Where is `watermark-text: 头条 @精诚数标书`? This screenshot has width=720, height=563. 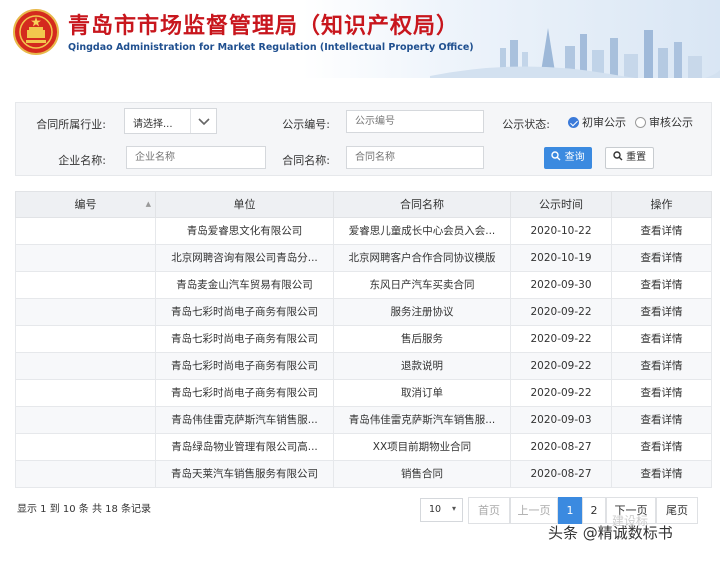
watermark-text: 头条 @精诚数标书 is located at coordinates (610, 533).